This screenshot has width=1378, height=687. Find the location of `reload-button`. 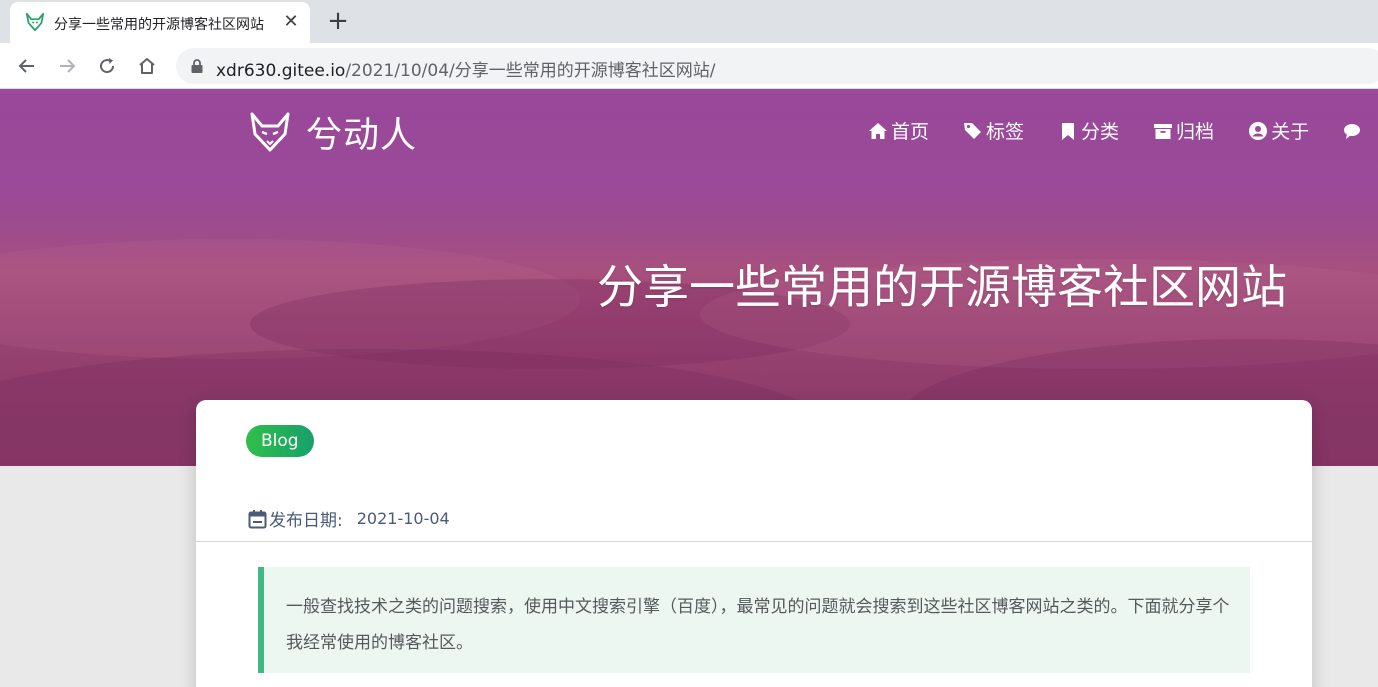

reload-button is located at coordinates (107, 66).